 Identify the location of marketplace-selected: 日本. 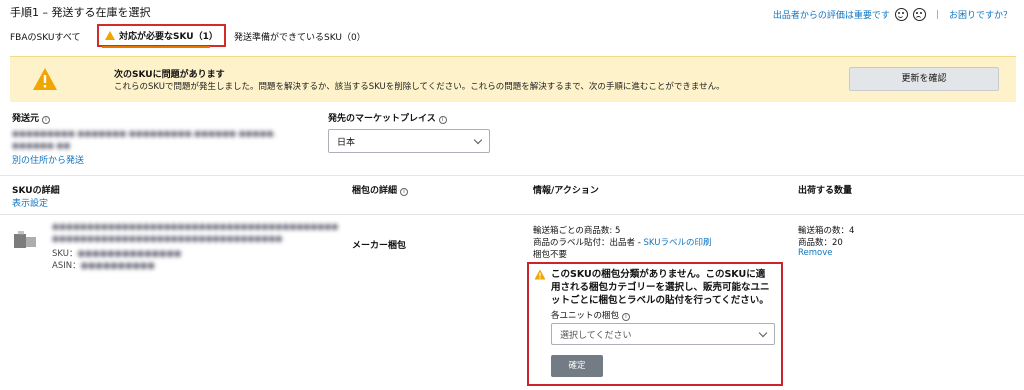
(346, 142).